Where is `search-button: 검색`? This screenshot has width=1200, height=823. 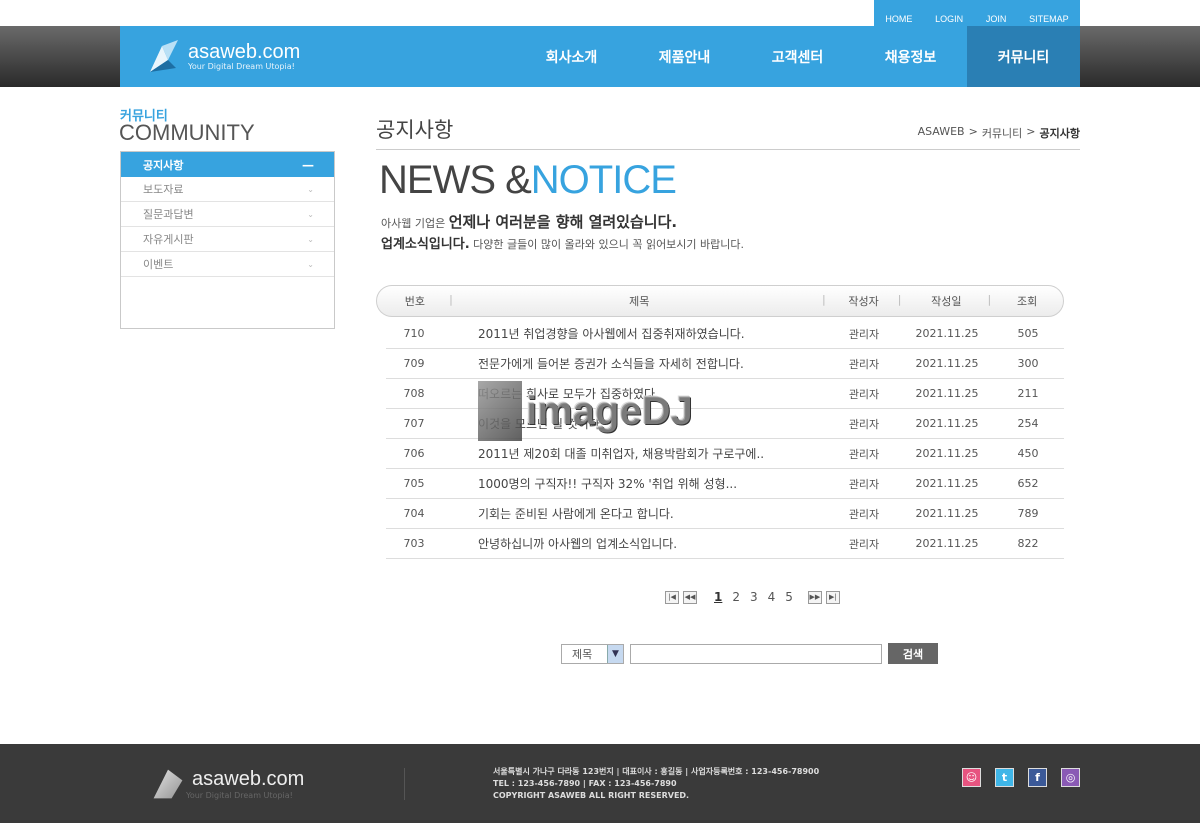
search-button: 검색 is located at coordinates (913, 653).